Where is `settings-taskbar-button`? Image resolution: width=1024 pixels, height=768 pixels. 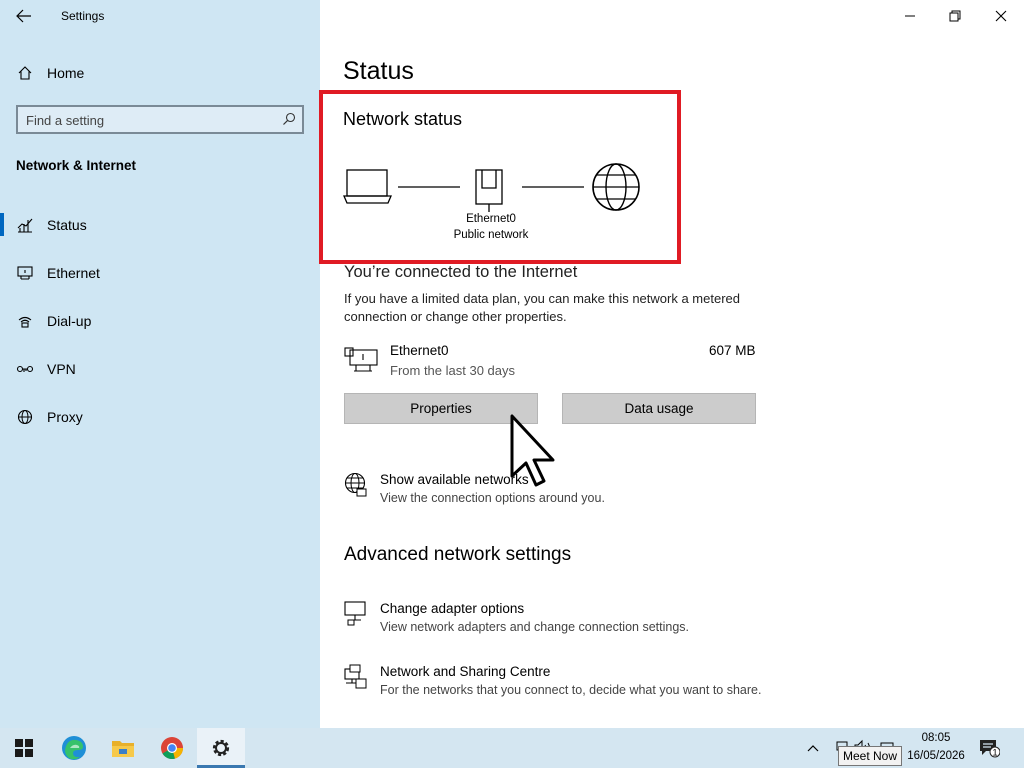 settings-taskbar-button is located at coordinates (221, 748).